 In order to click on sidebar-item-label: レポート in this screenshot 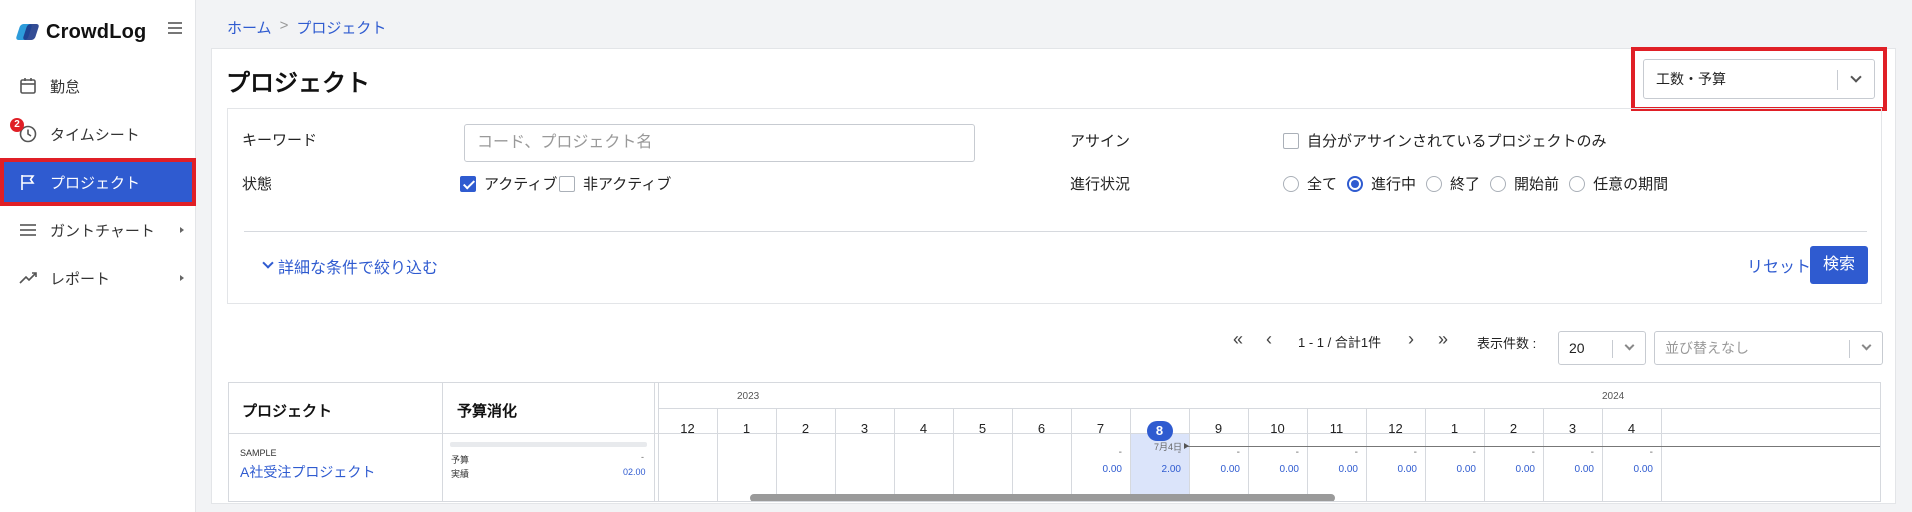, I will do `click(80, 279)`.